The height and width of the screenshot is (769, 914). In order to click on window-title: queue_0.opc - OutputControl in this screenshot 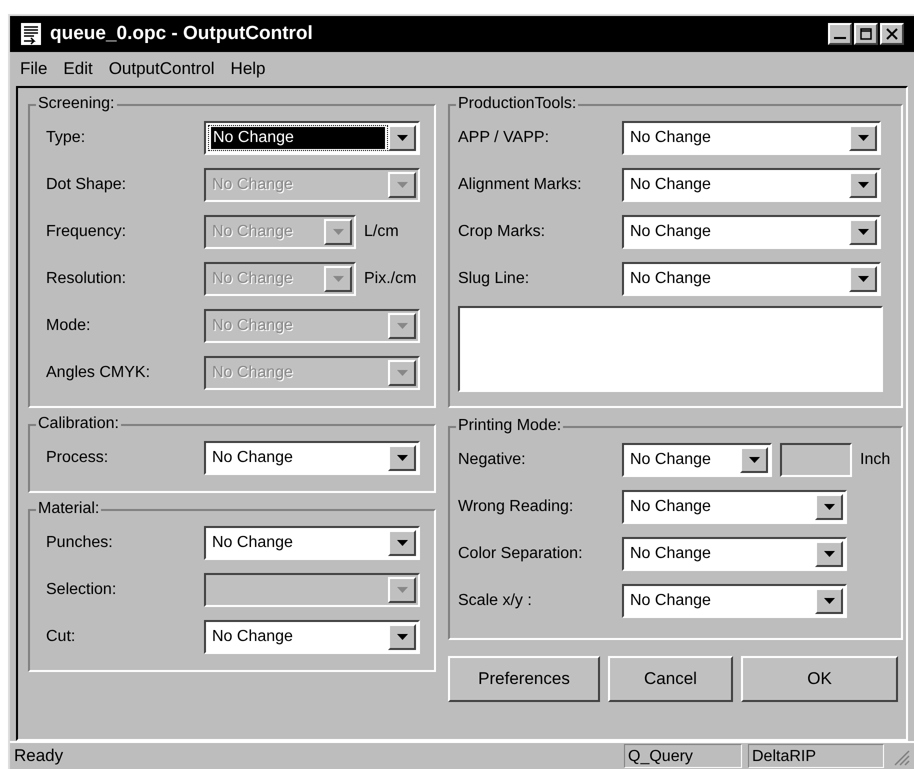, I will do `click(182, 34)`.